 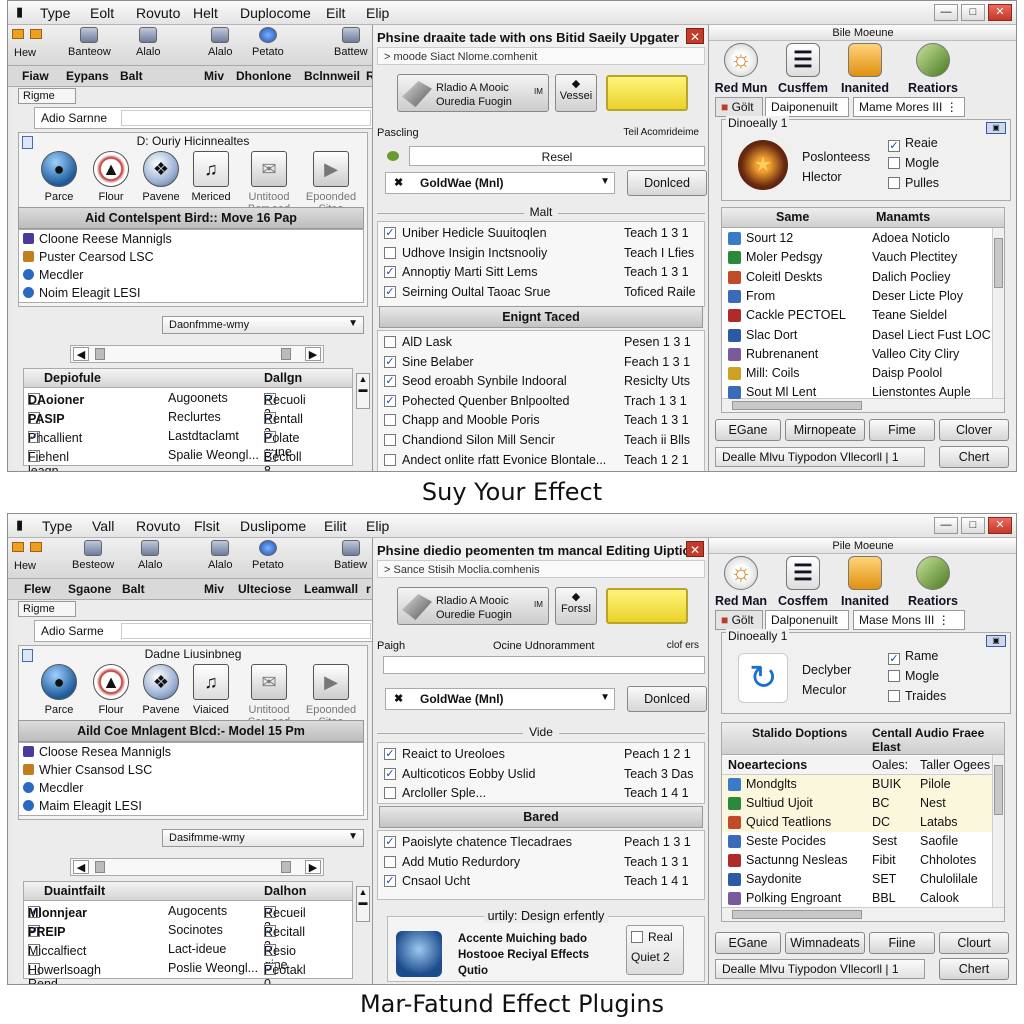 I want to click on table-row: ✓MlonnjearAugocents✓Recueil 2, so click(x=188, y=918).